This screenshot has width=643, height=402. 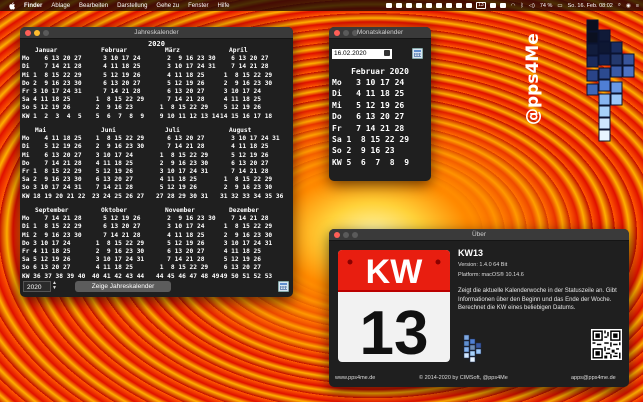 I want to click on month-name: Dezember, so click(x=244, y=210).